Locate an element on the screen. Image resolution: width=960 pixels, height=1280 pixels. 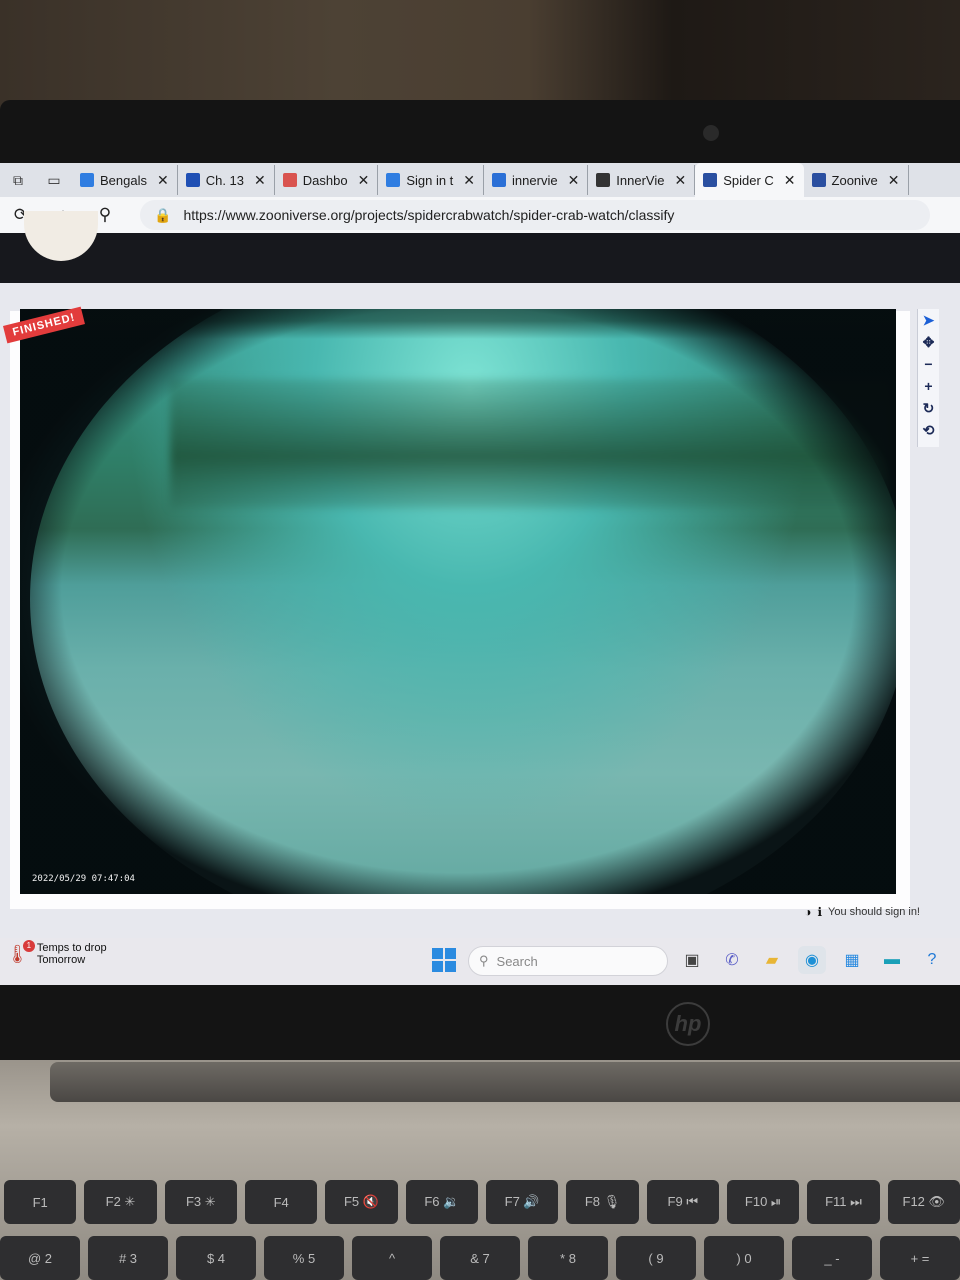
function-key: F1 is located at coordinates (40, 1202).